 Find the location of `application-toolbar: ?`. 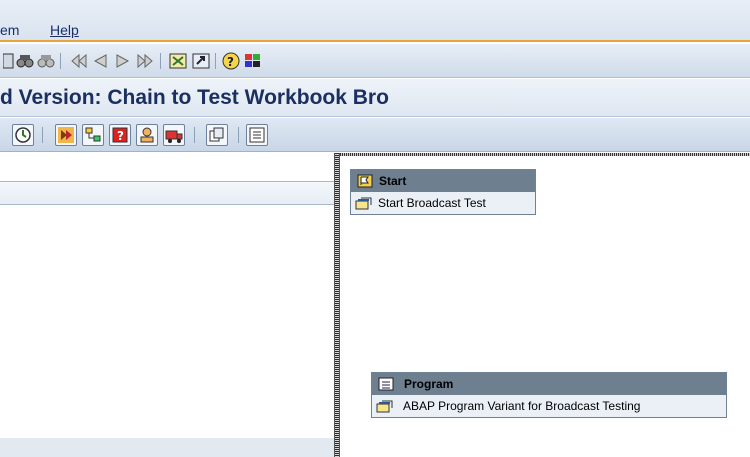

application-toolbar: ? is located at coordinates (375, 135).